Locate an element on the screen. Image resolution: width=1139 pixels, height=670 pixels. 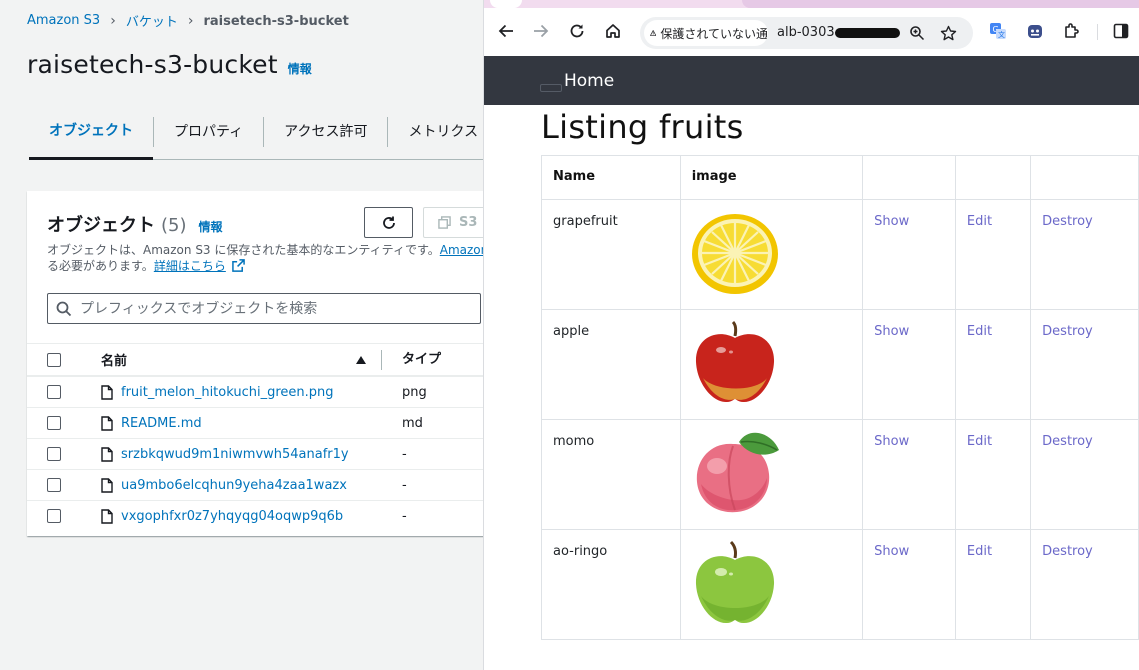
side-panel-icon is located at coordinates (1121, 31).